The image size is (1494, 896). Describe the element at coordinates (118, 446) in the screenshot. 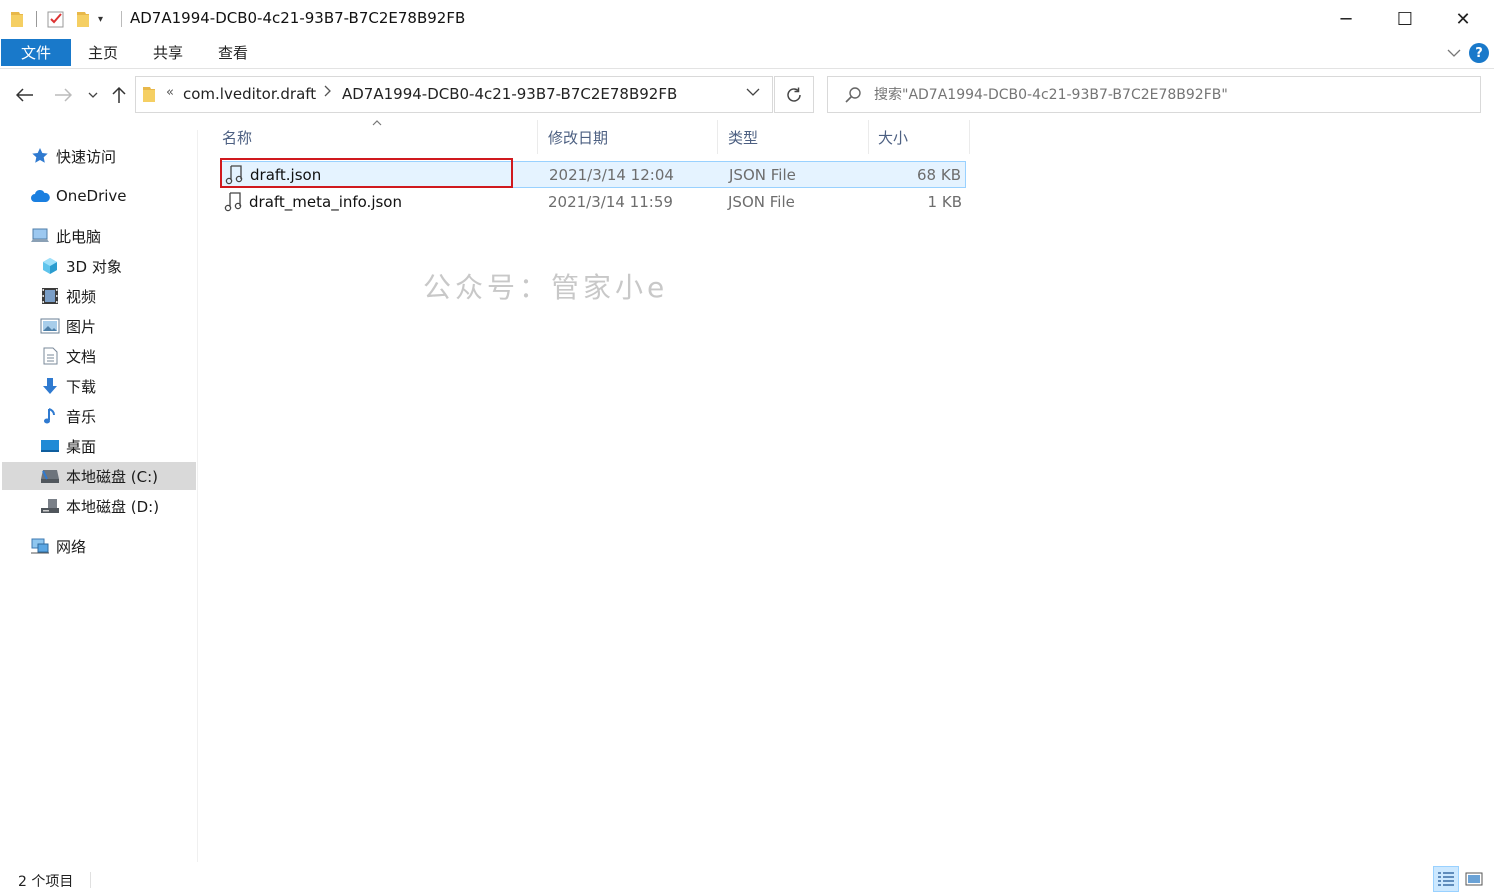

I see `nav-desktop: 桌面` at that location.